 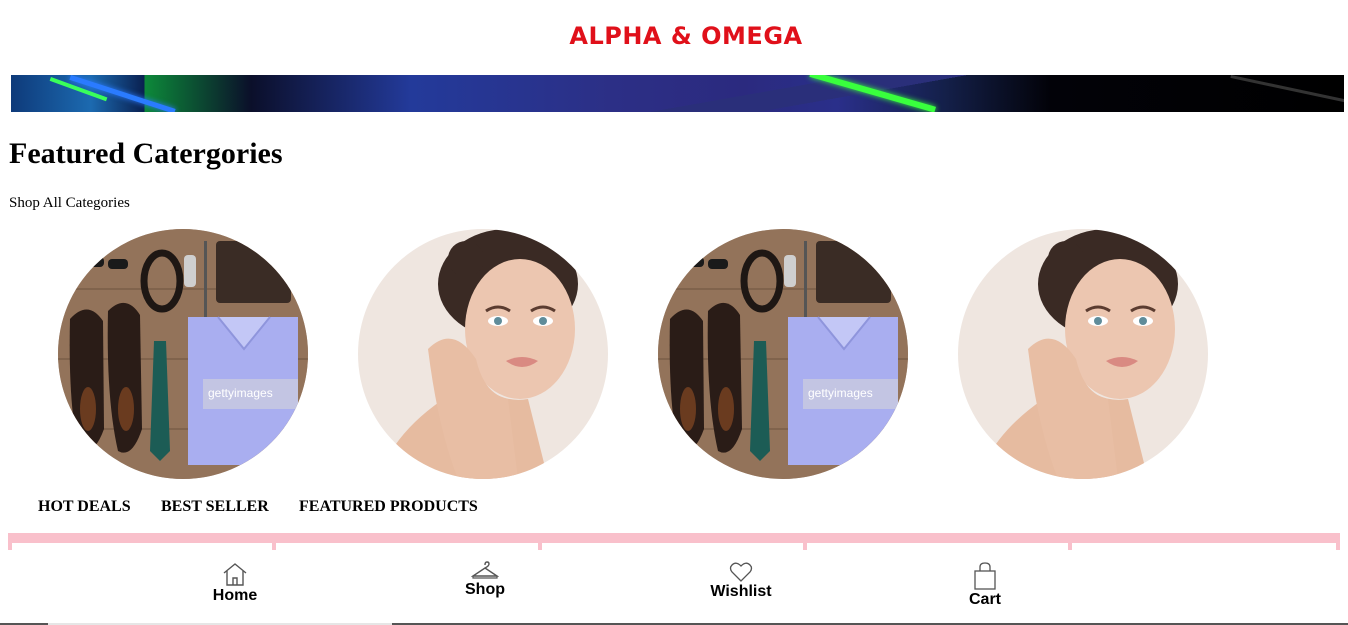 What do you see at coordinates (485, 570) in the screenshot?
I see `hanger-icon` at bounding box center [485, 570].